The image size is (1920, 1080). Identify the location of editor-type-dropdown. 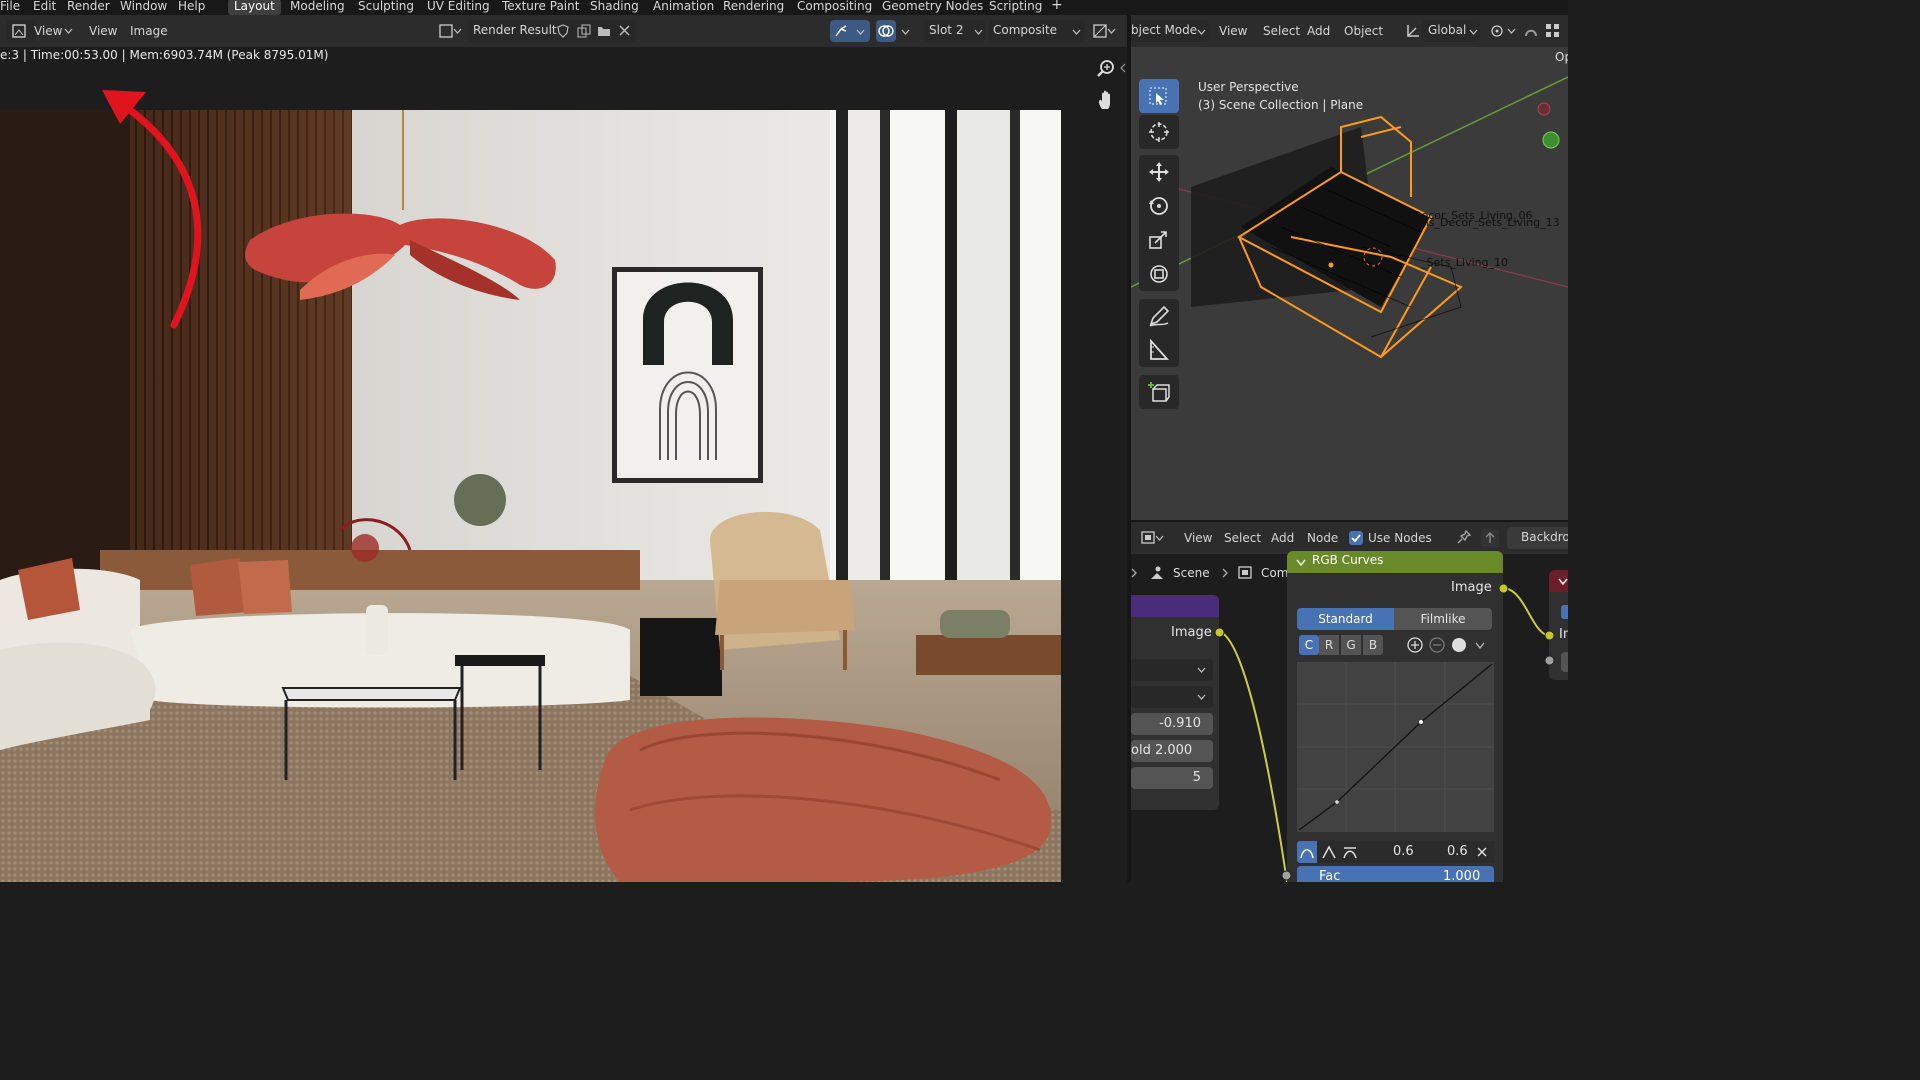
(21, 31).